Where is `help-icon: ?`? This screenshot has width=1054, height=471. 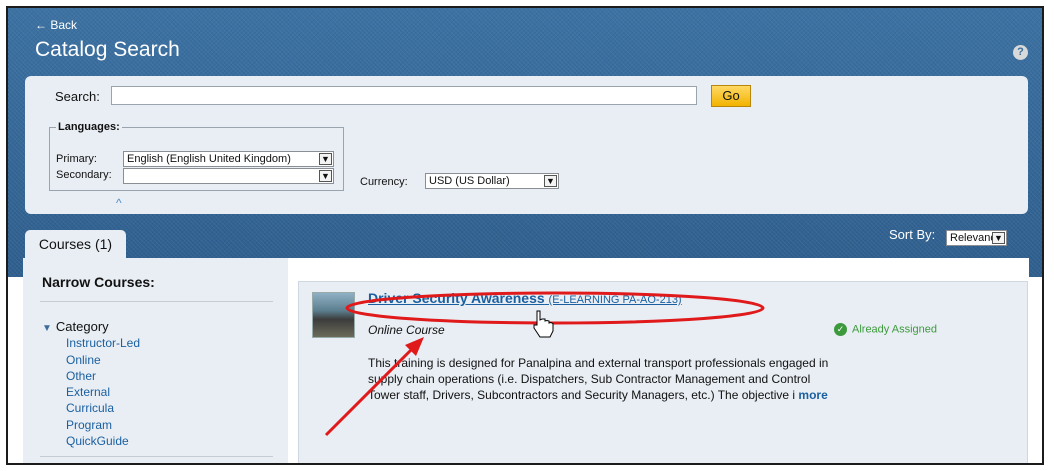 help-icon: ? is located at coordinates (1020, 52).